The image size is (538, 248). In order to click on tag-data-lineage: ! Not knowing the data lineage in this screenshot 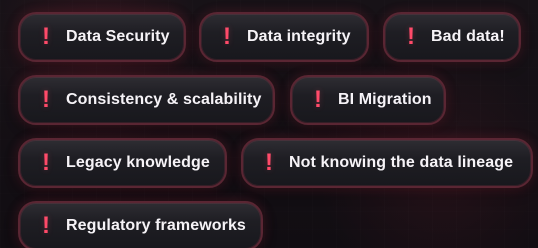, I will do `click(387, 163)`.